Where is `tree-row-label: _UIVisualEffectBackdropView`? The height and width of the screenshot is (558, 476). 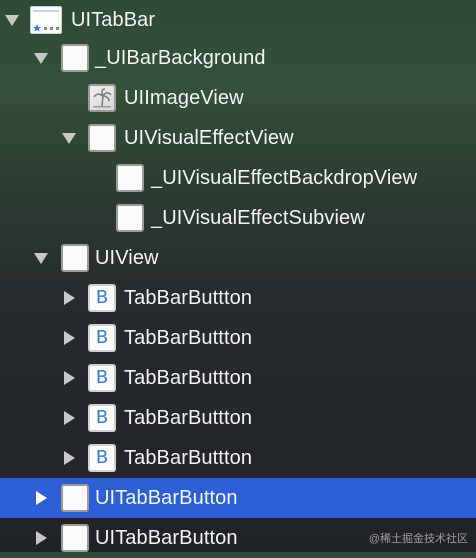 tree-row-label: _UIVisualEffectBackdropView is located at coordinates (284, 178).